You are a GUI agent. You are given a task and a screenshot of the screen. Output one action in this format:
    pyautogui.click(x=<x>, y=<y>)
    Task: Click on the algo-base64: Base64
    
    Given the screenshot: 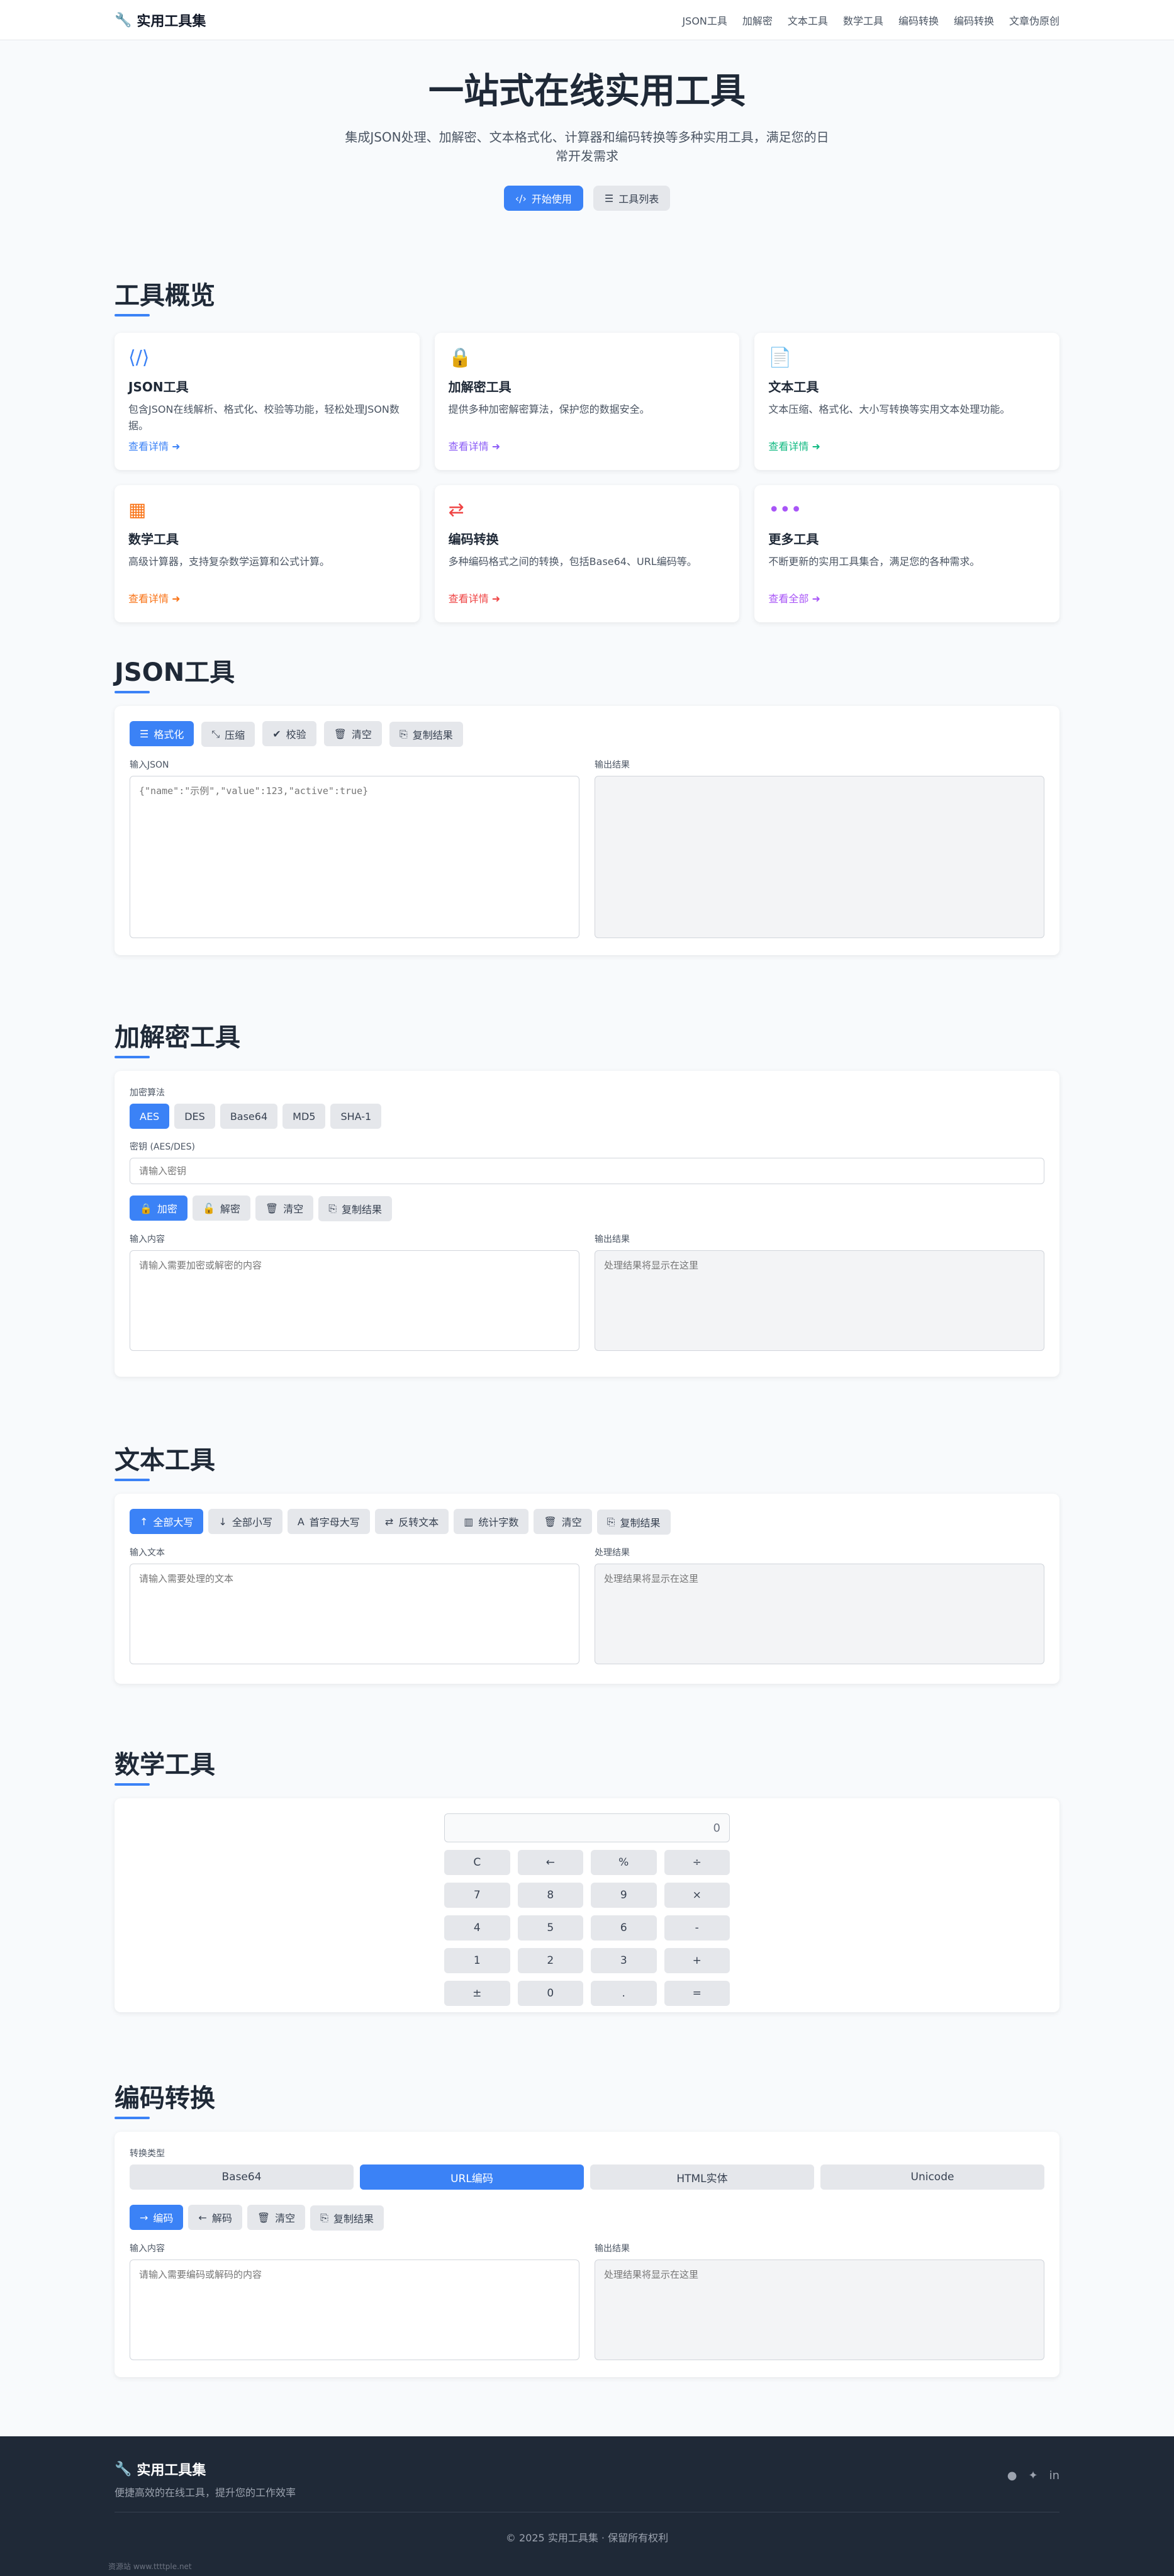 What is the action you would take?
    pyautogui.click(x=249, y=1116)
    